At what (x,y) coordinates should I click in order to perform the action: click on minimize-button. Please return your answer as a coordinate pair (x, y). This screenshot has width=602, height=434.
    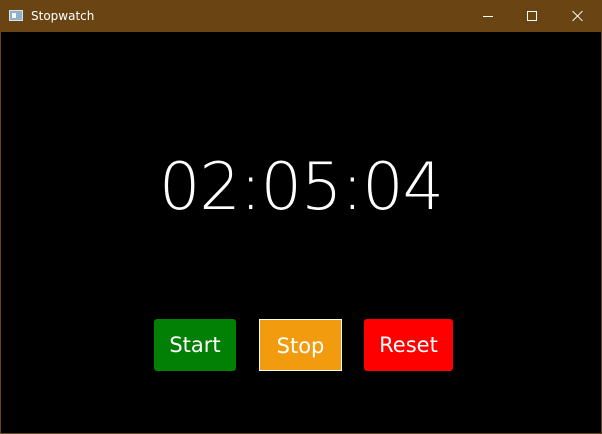
    Looking at the image, I should click on (488, 16).